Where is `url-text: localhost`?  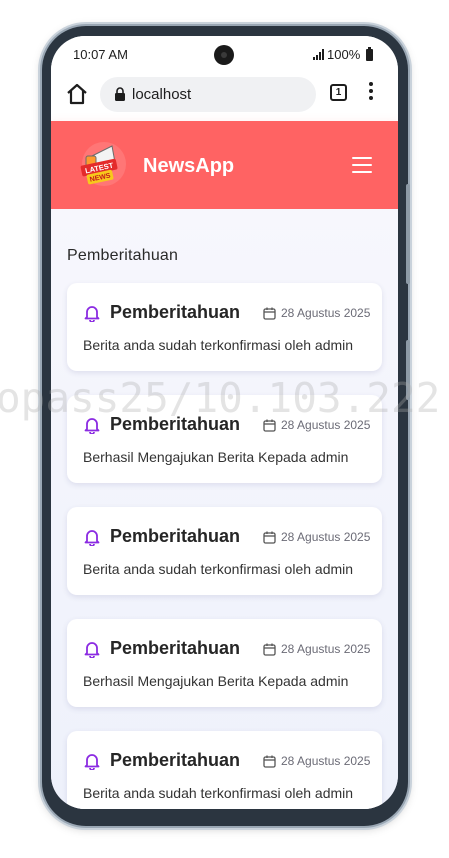
url-text: localhost is located at coordinates (162, 94).